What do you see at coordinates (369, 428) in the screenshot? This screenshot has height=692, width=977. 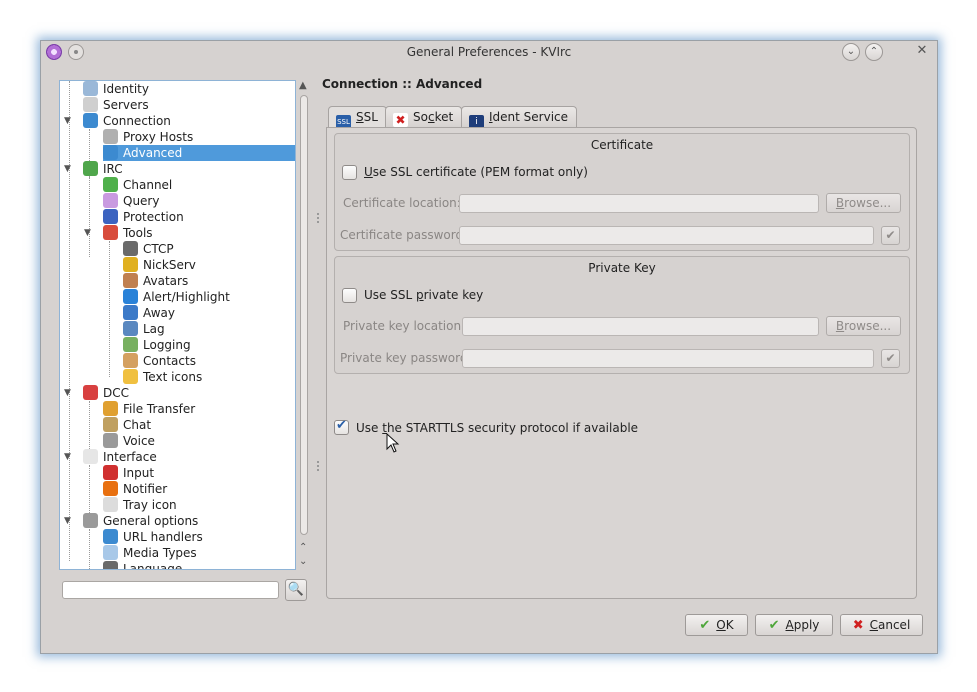 I see `label-text: Use` at bounding box center [369, 428].